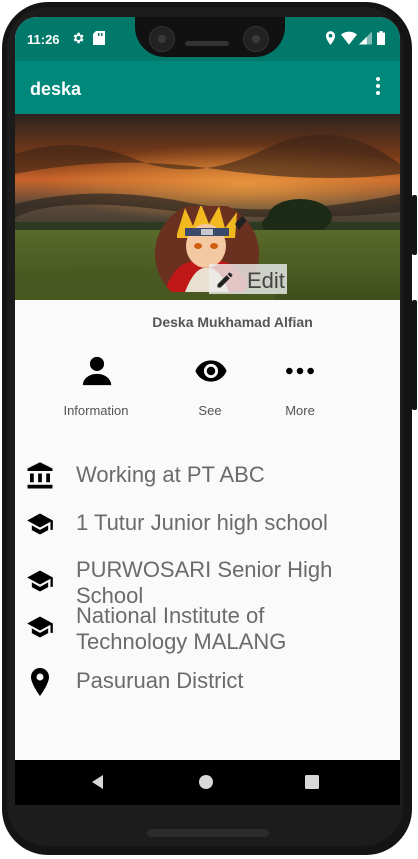 The width and height of the screenshot is (418, 859). Describe the element at coordinates (204, 582) in the screenshot. I see `info-text-senior-high: PURWOSARI Senior High School` at that location.